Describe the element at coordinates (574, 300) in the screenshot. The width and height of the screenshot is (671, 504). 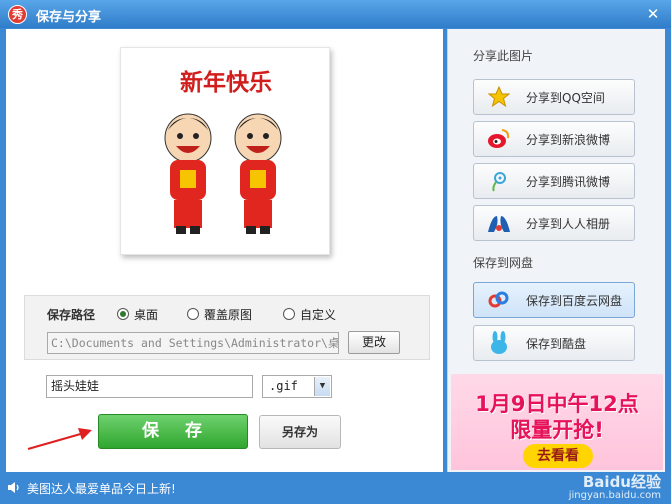
I see `save-baidu-cloud-label: 保存到百度云网盘` at that location.